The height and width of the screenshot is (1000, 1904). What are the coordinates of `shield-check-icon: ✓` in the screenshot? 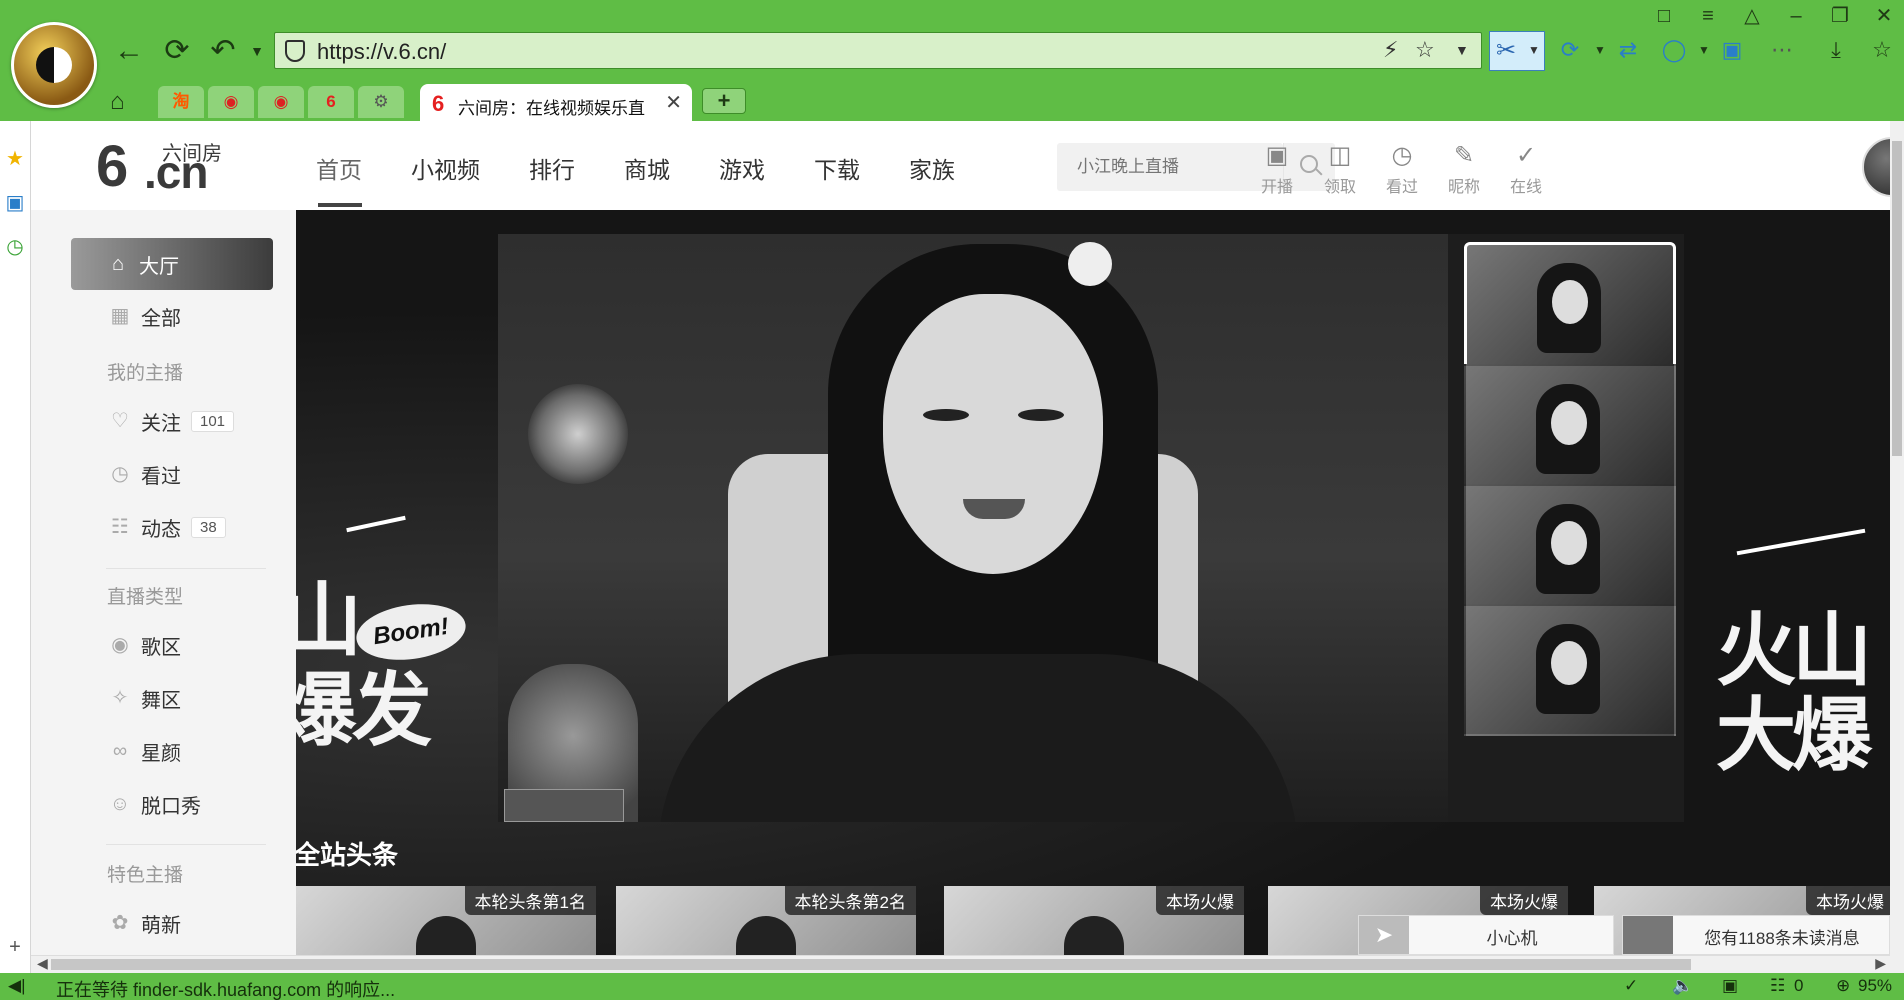 It's located at (1631, 986).